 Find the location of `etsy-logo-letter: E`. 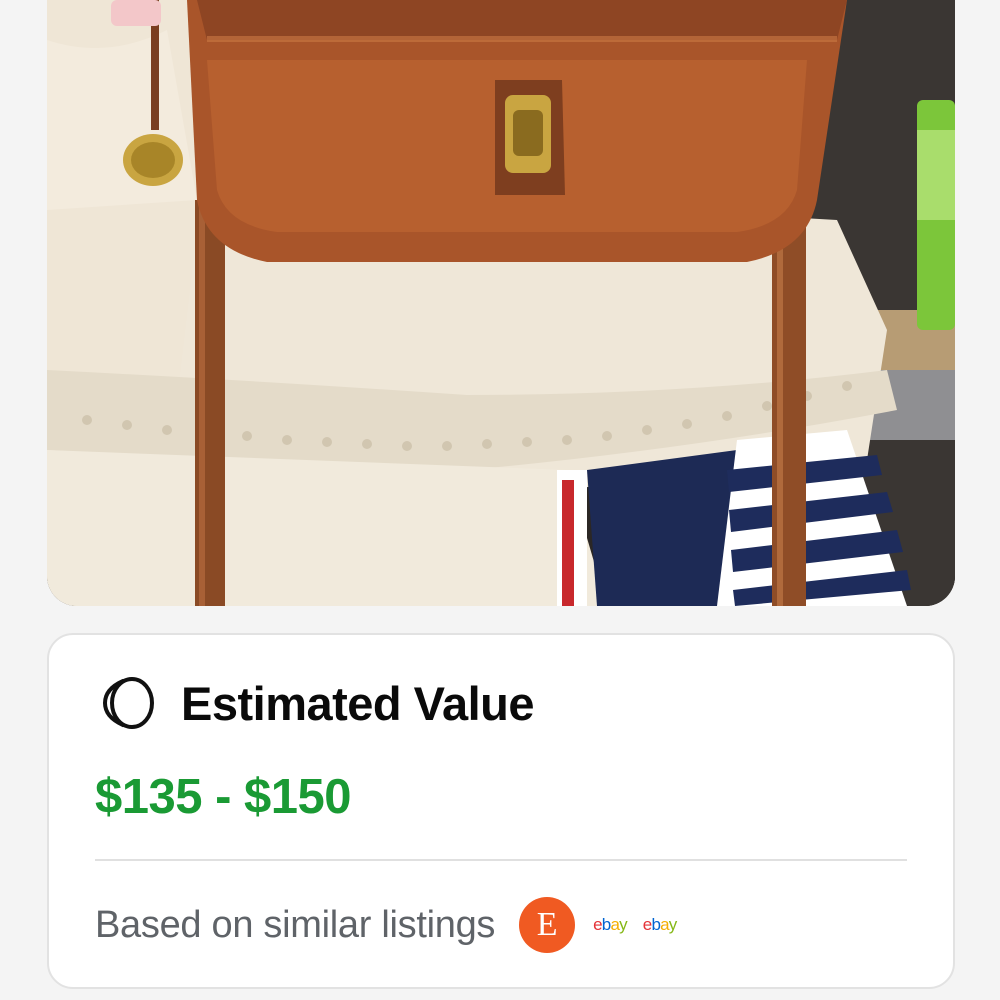

etsy-logo-letter: E is located at coordinates (547, 924).